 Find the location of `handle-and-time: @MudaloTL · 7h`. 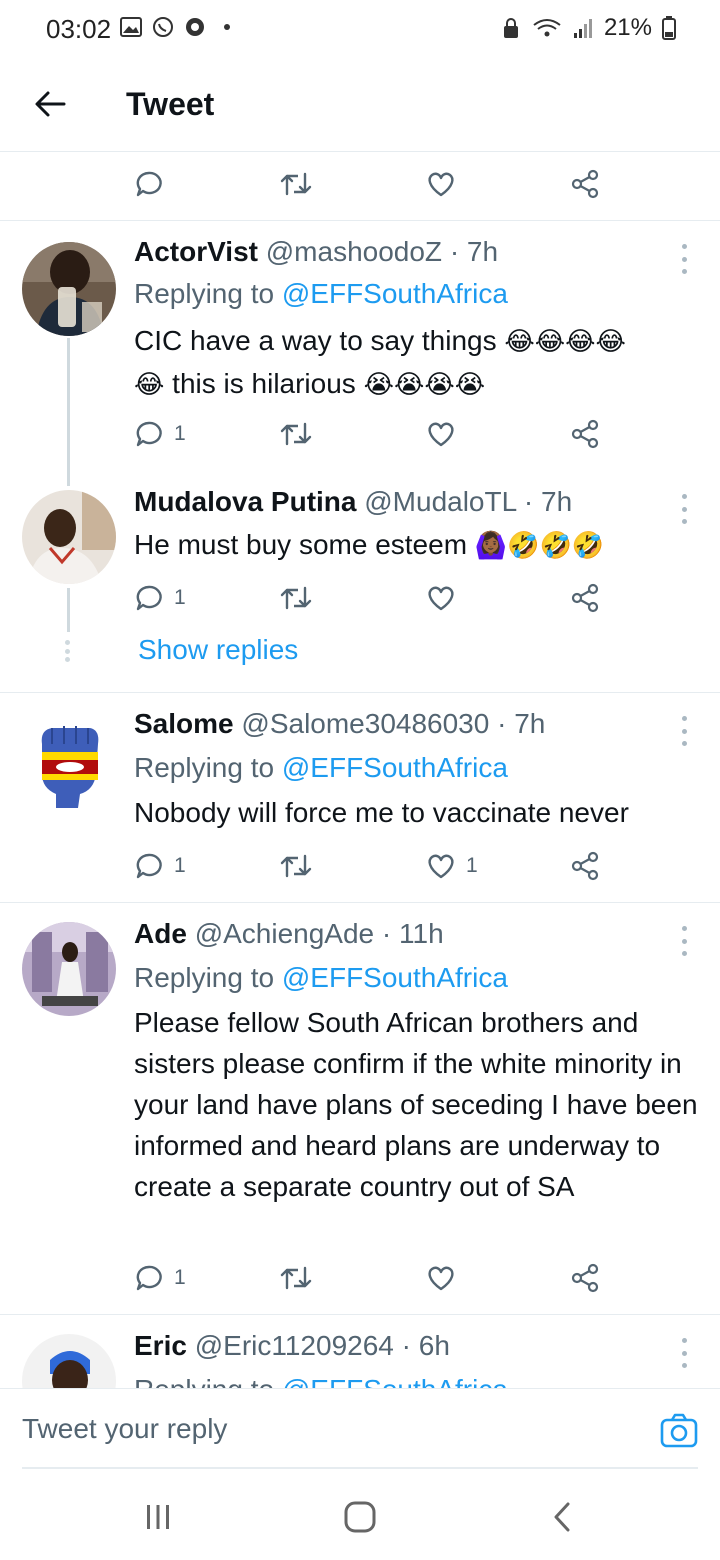

handle-and-time: @MudaloTL · 7h is located at coordinates (468, 501).